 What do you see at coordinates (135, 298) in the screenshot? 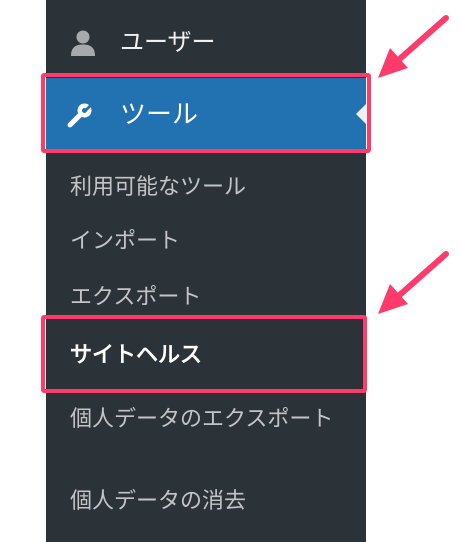
I see `submenu-item-export: エクスポート` at bounding box center [135, 298].